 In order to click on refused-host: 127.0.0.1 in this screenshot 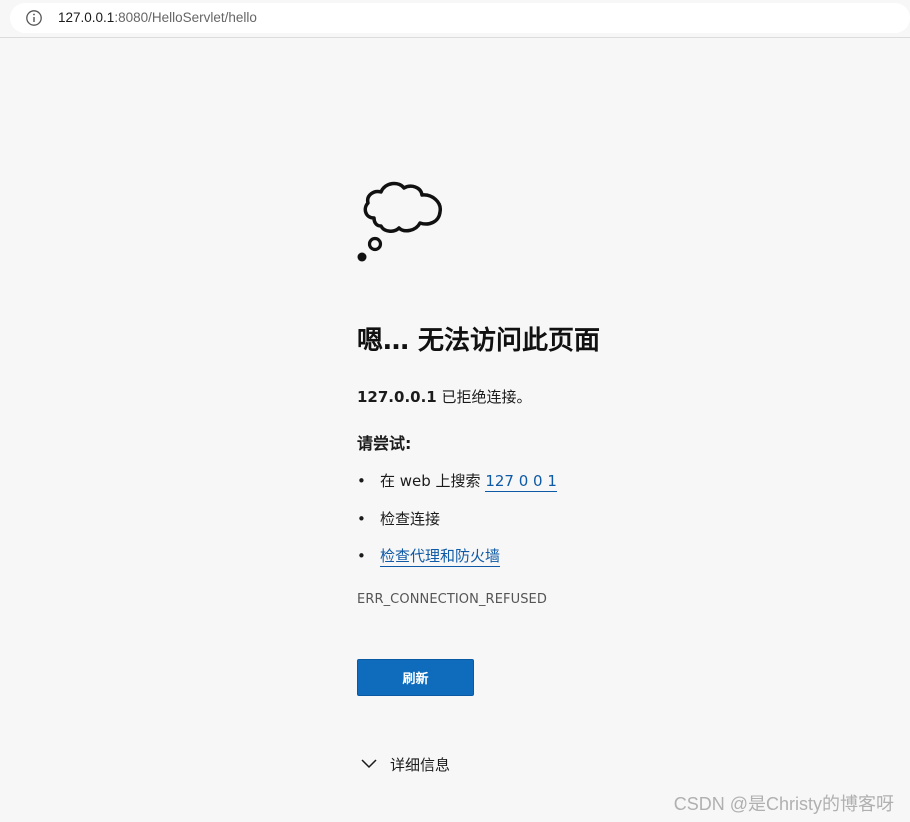, I will do `click(397, 397)`.